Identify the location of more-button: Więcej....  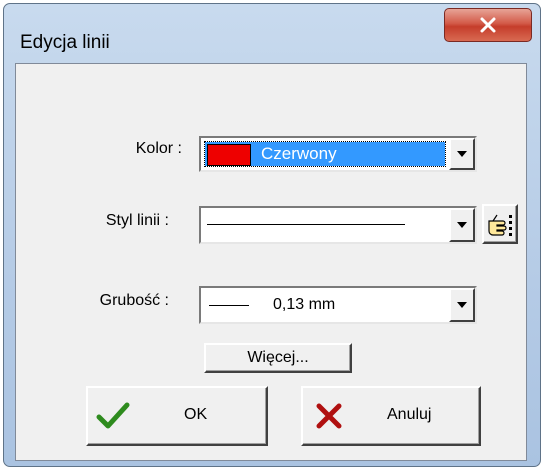
(278, 358).